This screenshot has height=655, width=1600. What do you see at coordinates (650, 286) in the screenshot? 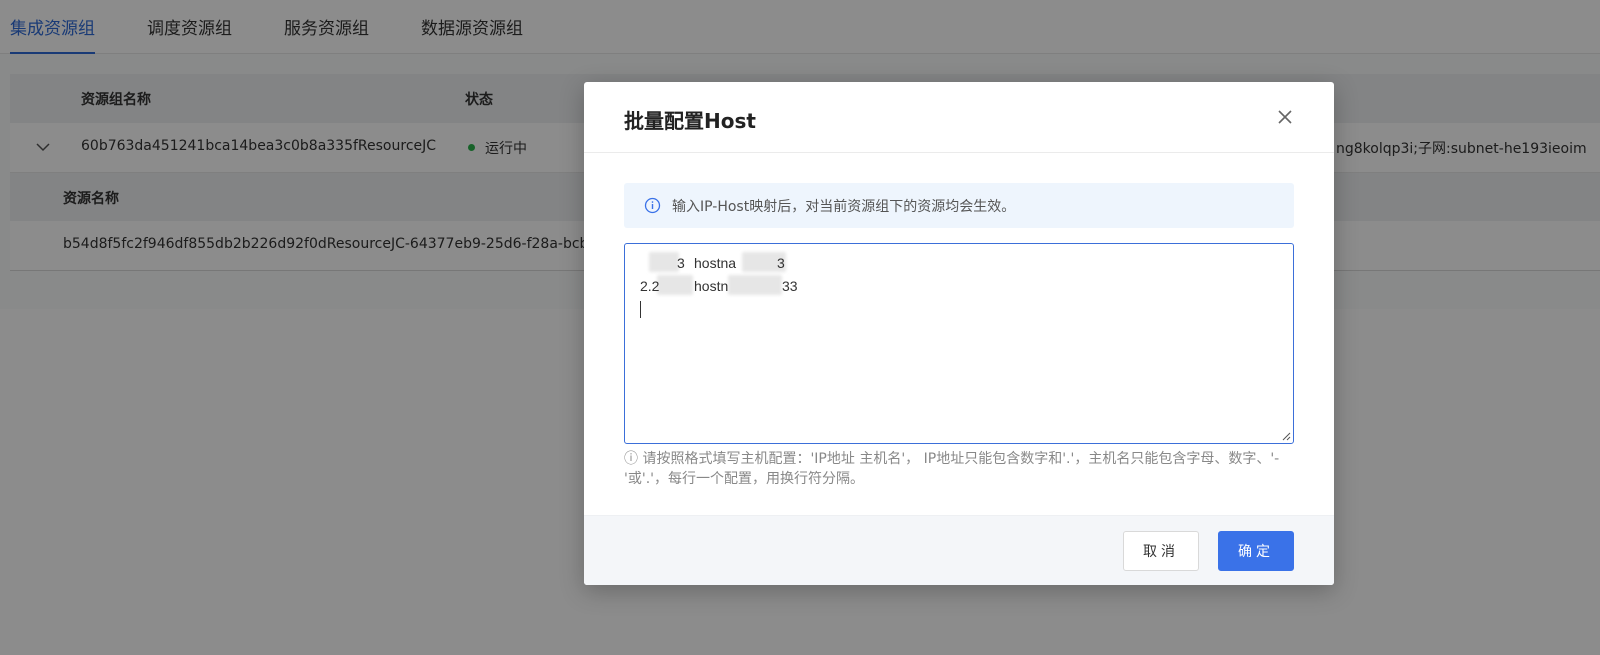
I see `textarea-line-ip-fragment: 2.2` at bounding box center [650, 286].